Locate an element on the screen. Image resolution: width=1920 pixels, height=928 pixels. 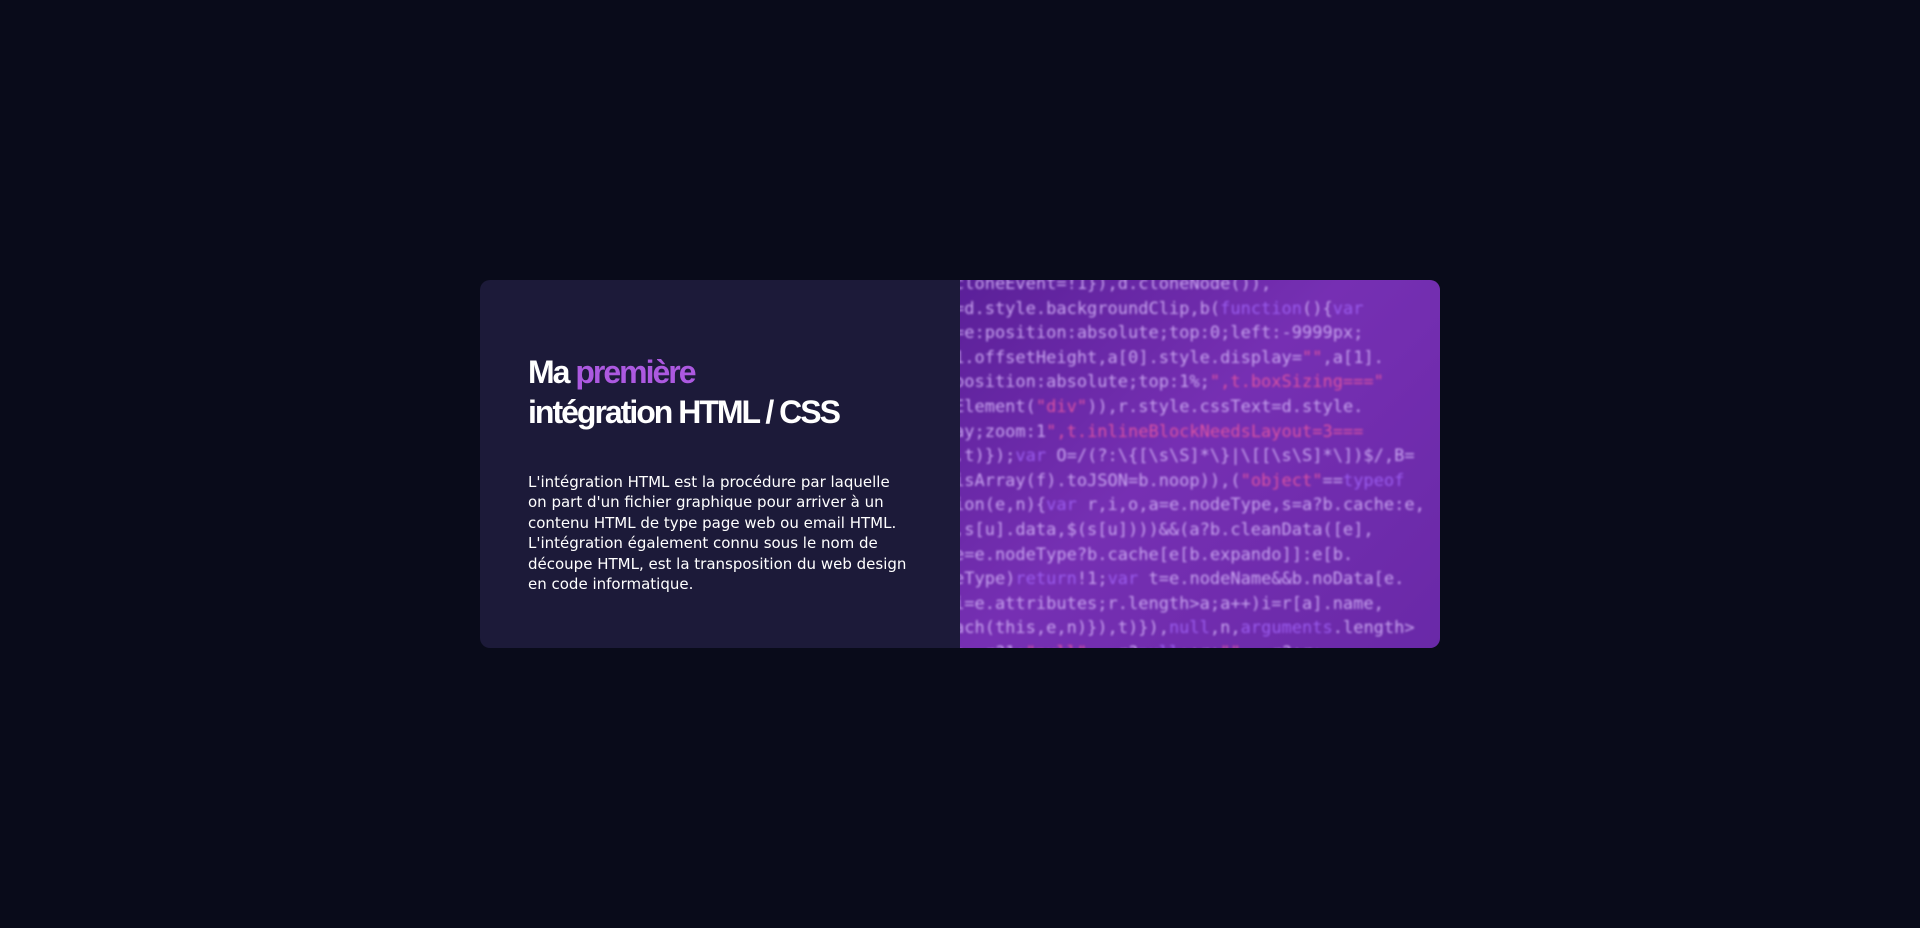
code-line: Element("div")),r.style.cssText=d.style. is located at coordinates (1162, 406).